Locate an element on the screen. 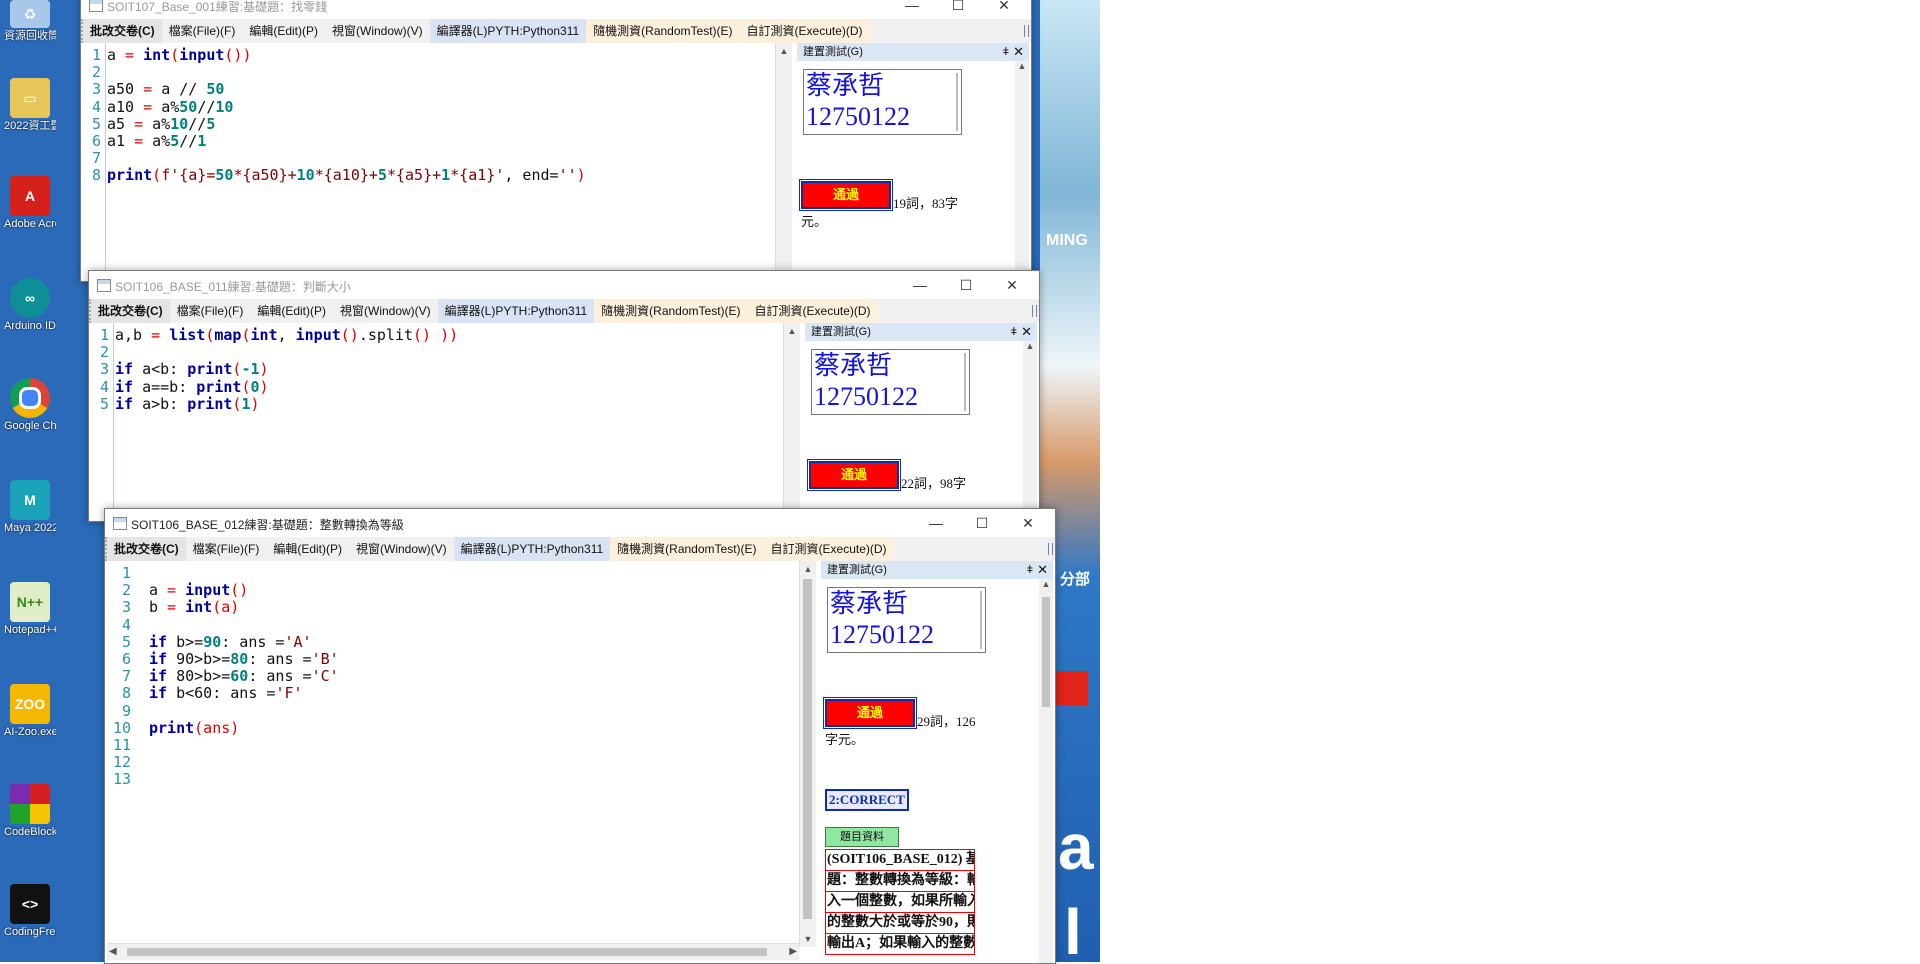 The image size is (1920, 964). desktop-icon-chrome: Google Chrome is located at coordinates (30, 405).